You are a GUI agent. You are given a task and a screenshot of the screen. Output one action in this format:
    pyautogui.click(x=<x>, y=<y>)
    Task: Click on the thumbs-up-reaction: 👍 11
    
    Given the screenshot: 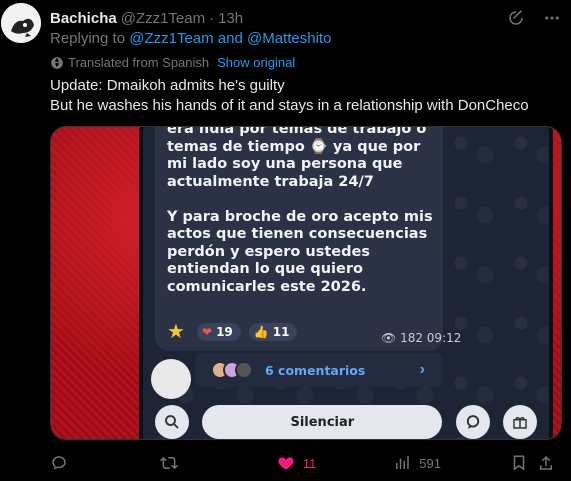 What is the action you would take?
    pyautogui.click(x=273, y=332)
    